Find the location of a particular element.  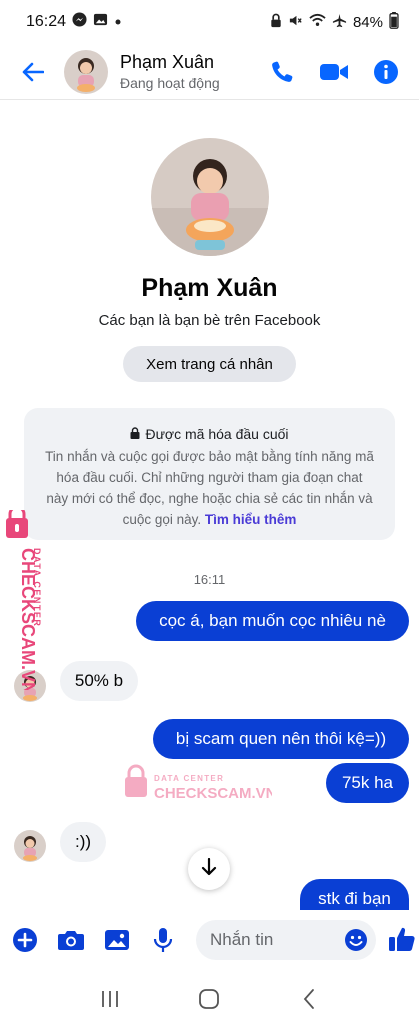

gallery-icon is located at coordinates (117, 940).